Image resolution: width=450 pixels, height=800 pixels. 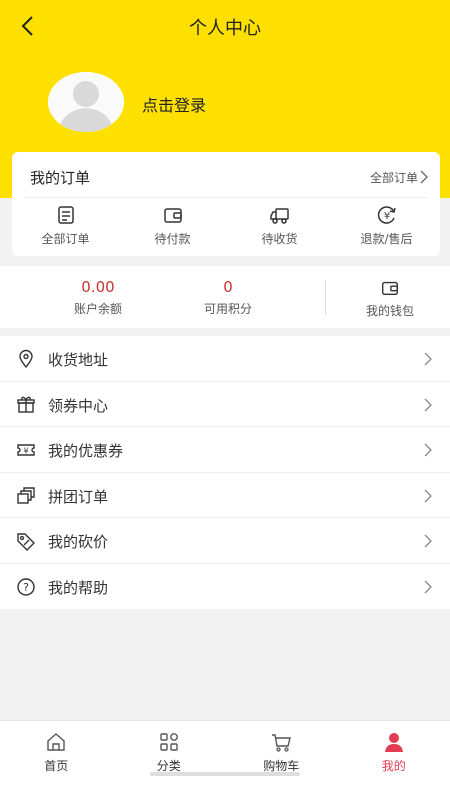 I want to click on user-icon, so click(x=393, y=742).